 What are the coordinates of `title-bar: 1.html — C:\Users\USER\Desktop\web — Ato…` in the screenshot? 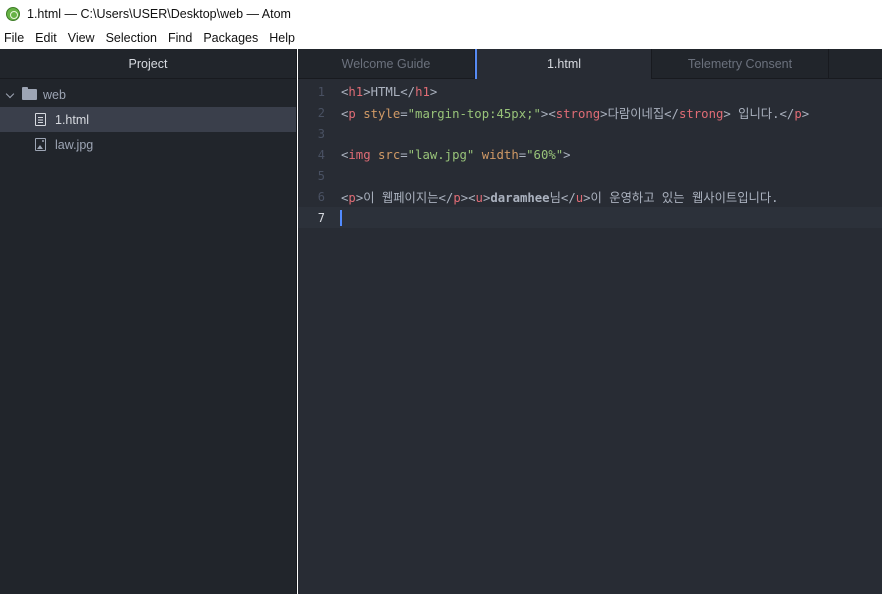 It's located at (441, 14).